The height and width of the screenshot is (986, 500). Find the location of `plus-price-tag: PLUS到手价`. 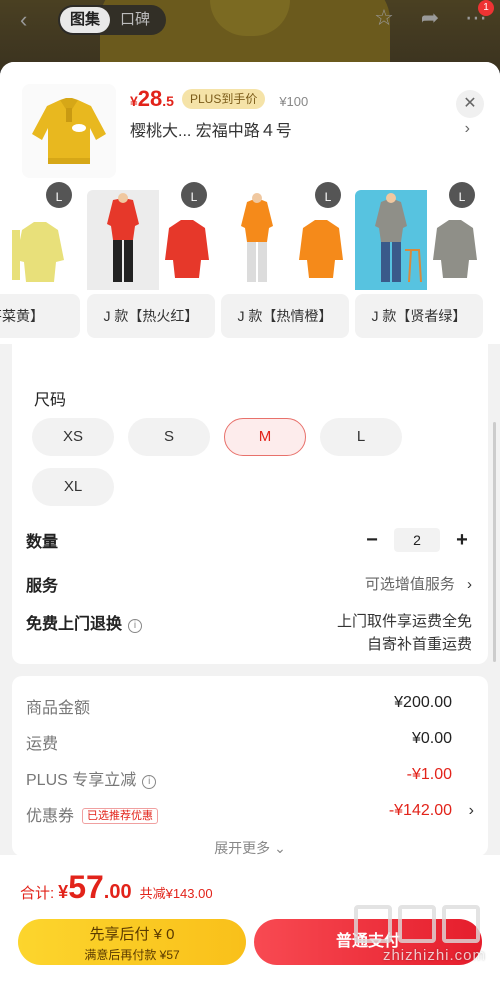

plus-price-tag: PLUS到手价 is located at coordinates (223, 99).